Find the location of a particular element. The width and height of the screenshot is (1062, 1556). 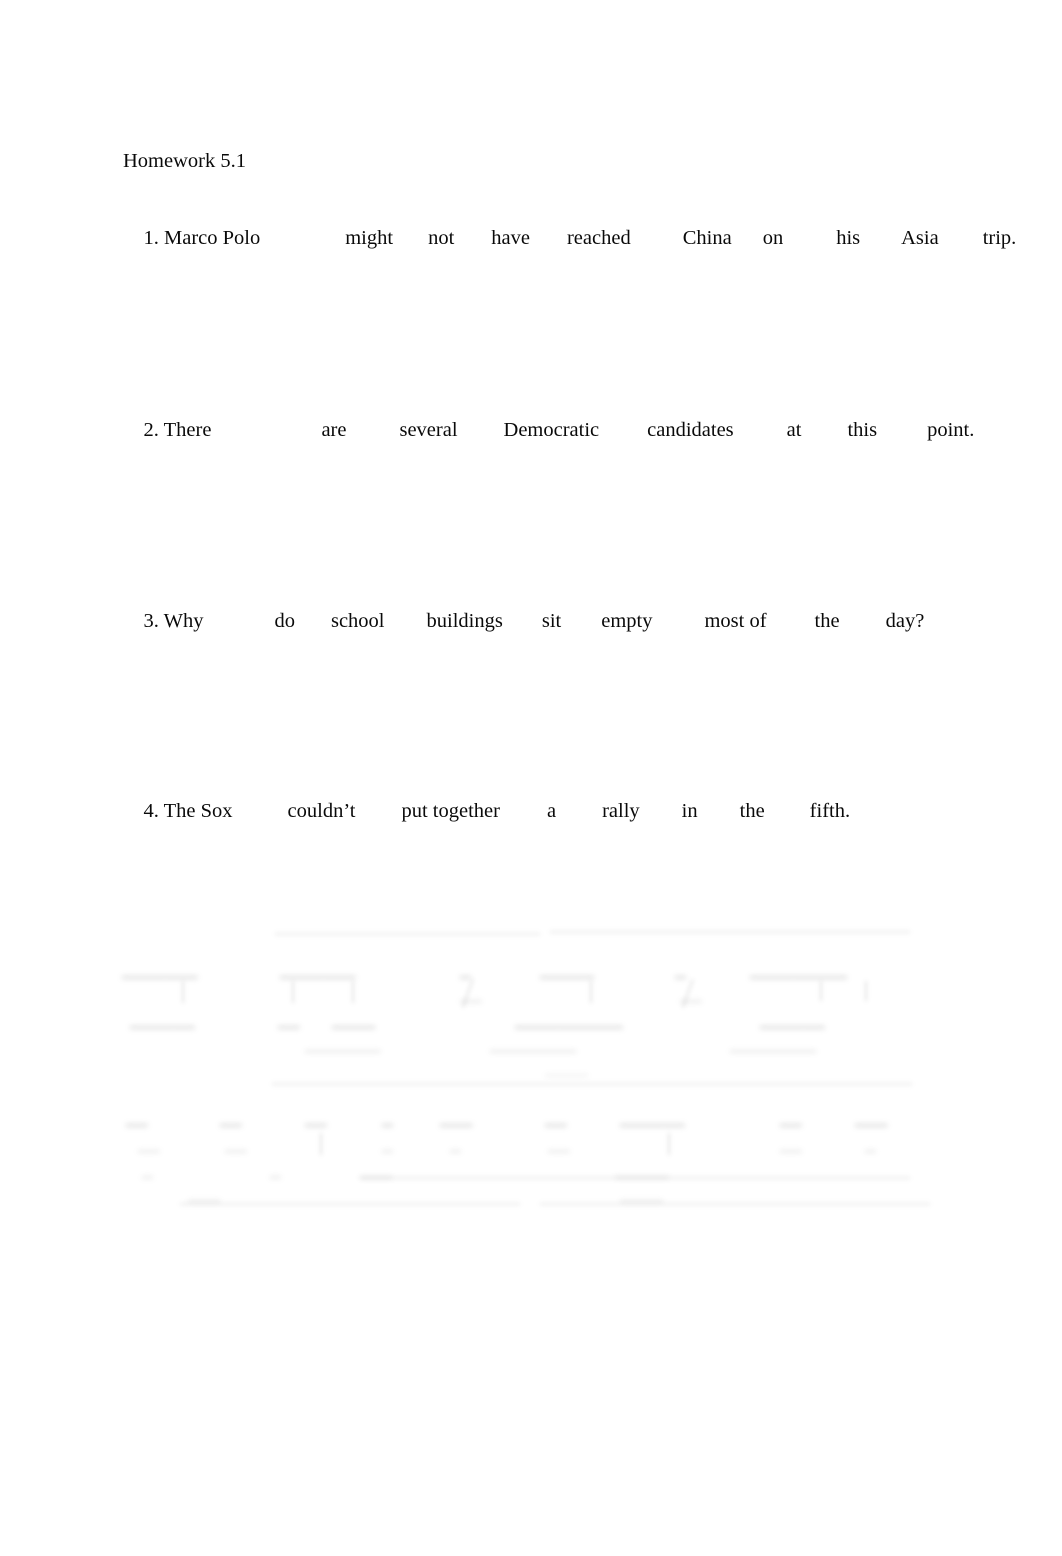

exercise-4-word-5: rally is located at coordinates (621, 811).